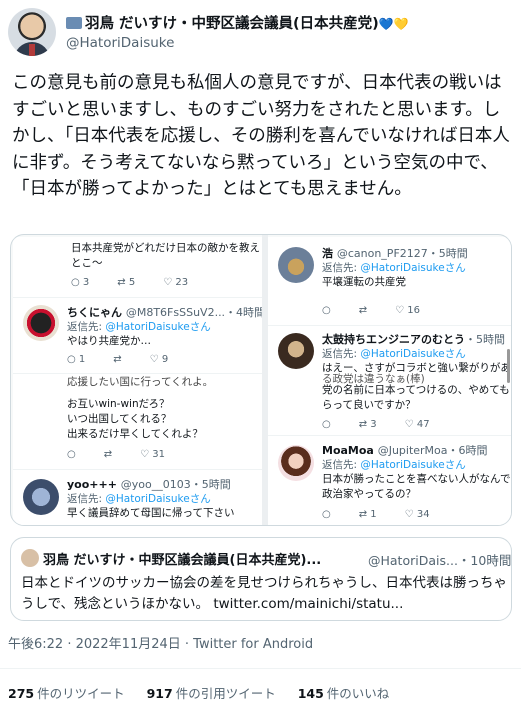 This screenshot has height=710, width=521. I want to click on reply-text: らって良いですか？, so click(369, 405).